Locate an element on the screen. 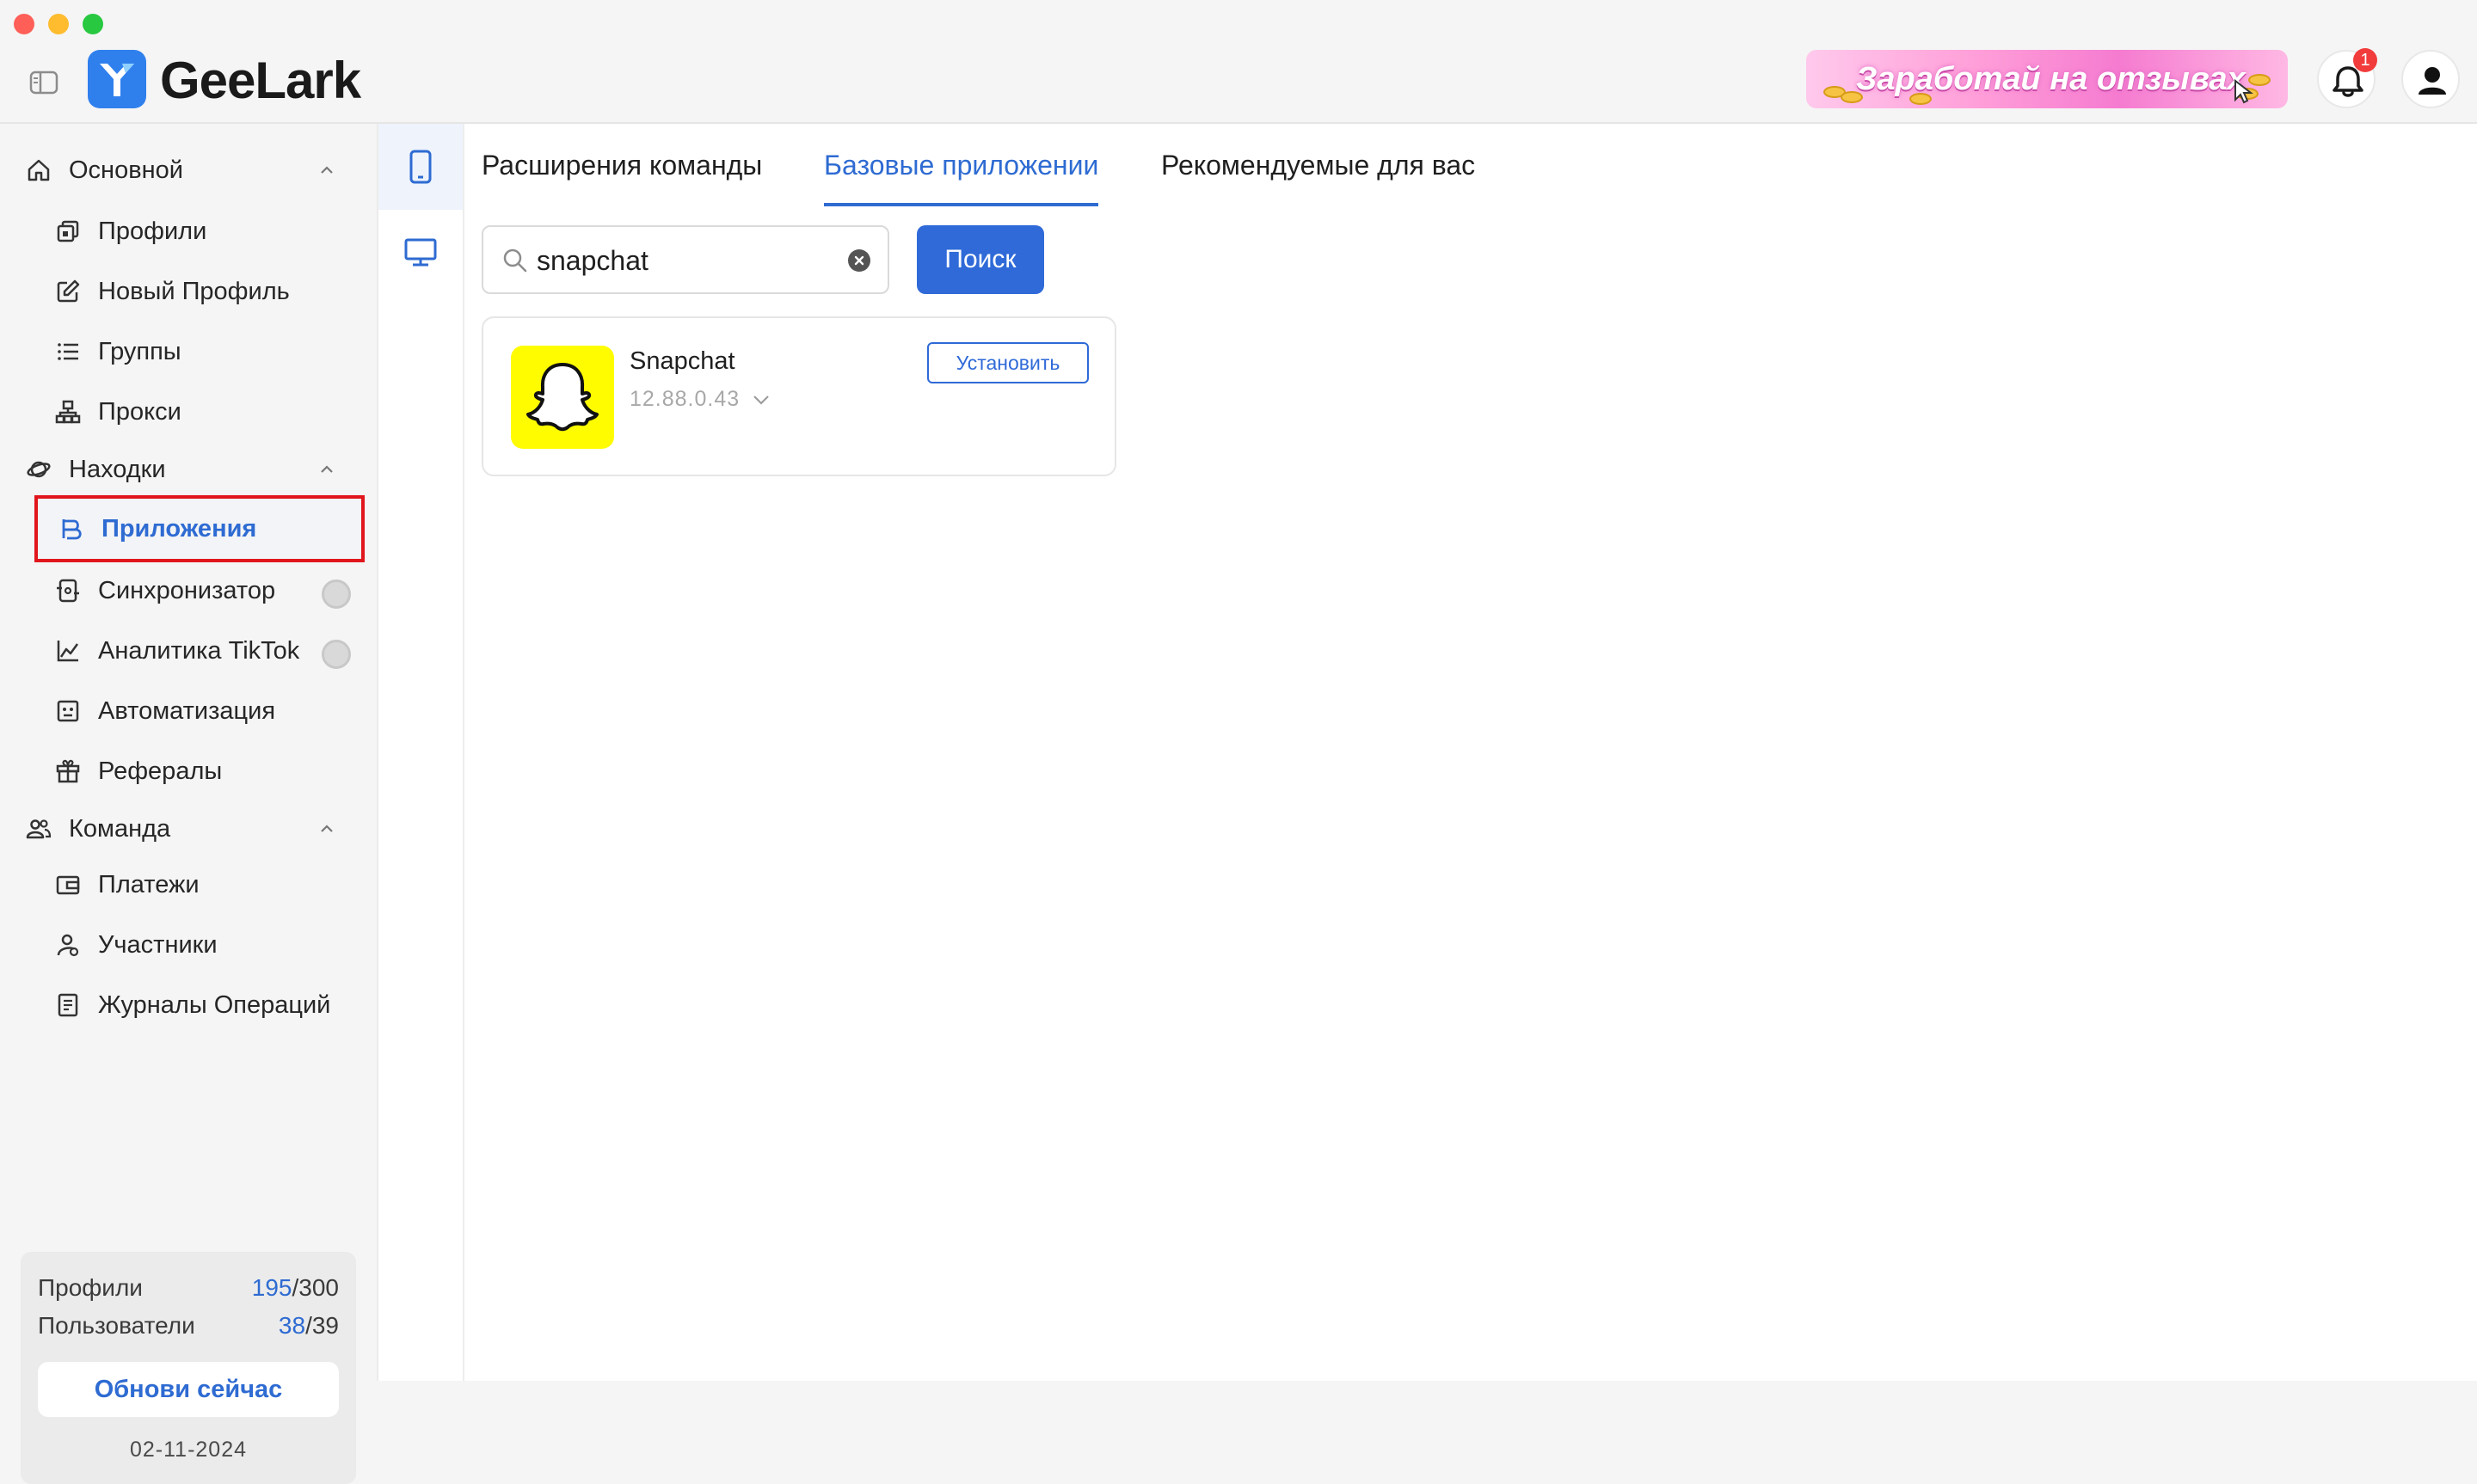 The width and height of the screenshot is (2477, 1484). device-type-rail is located at coordinates (421, 752).